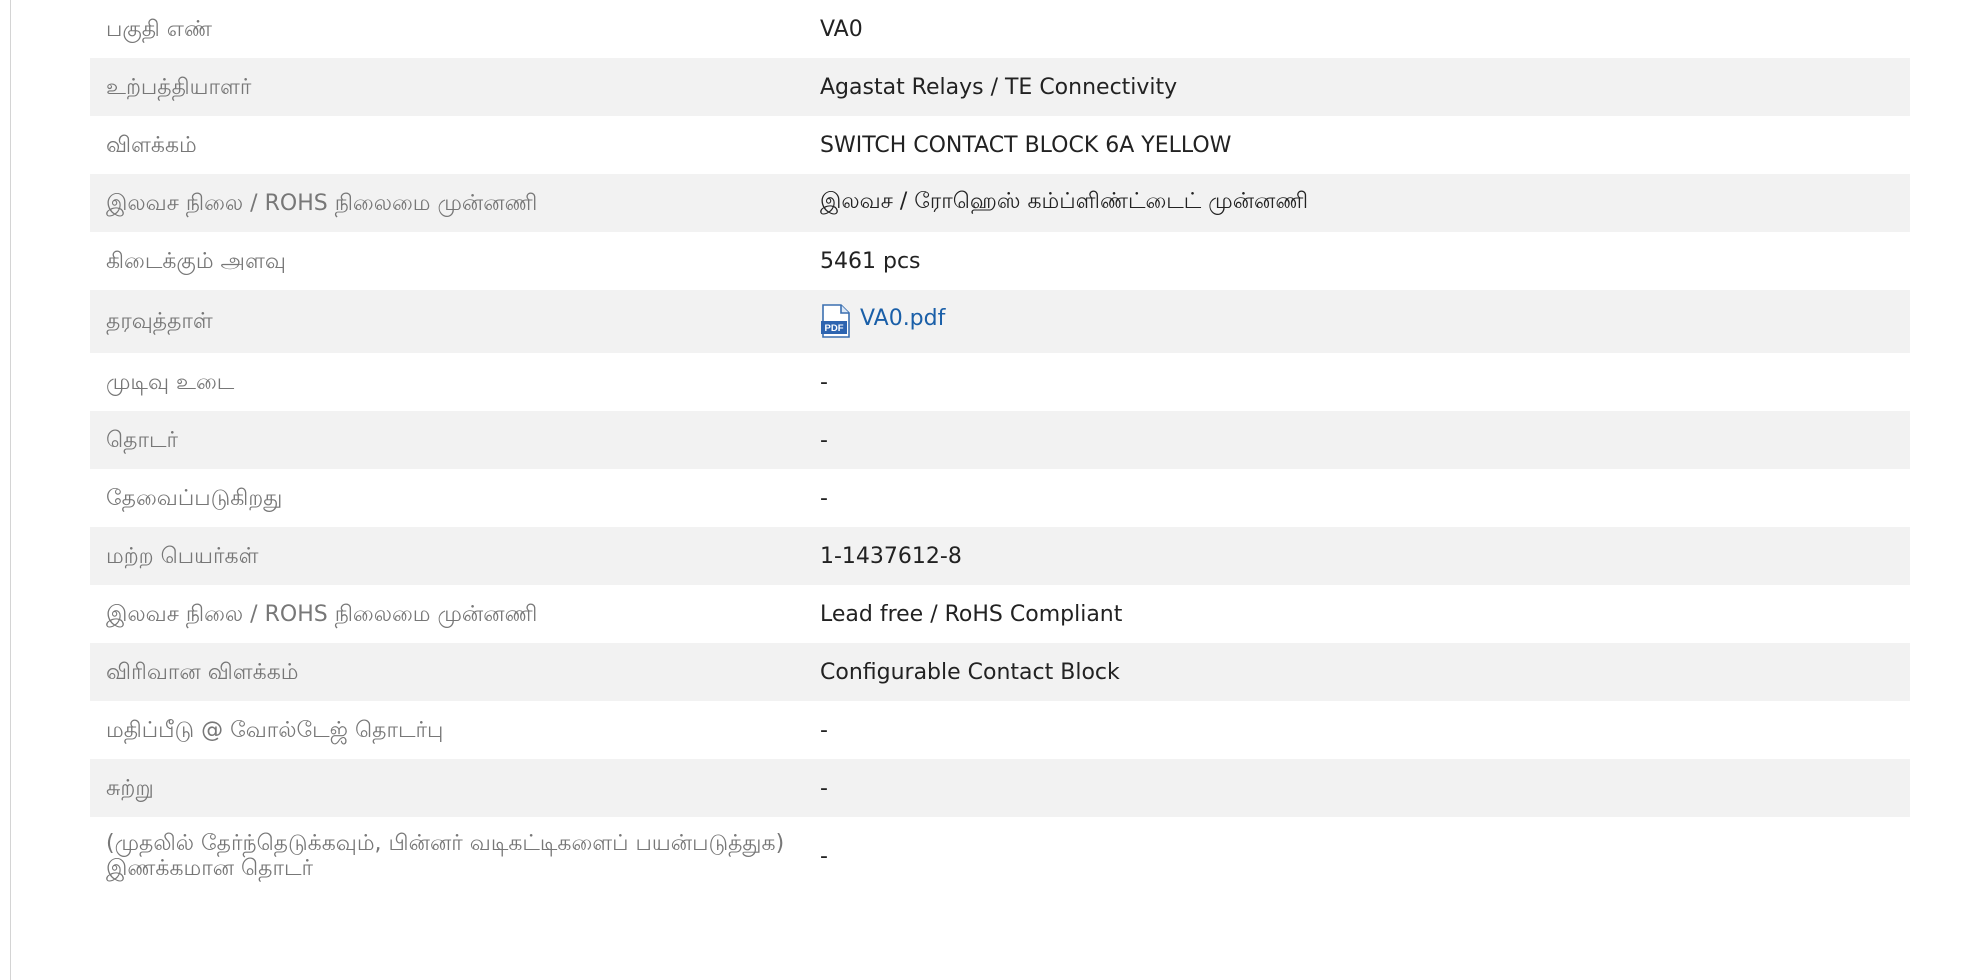 This screenshot has height=980, width=1966. I want to click on row-label: தொடர், so click(447, 440).